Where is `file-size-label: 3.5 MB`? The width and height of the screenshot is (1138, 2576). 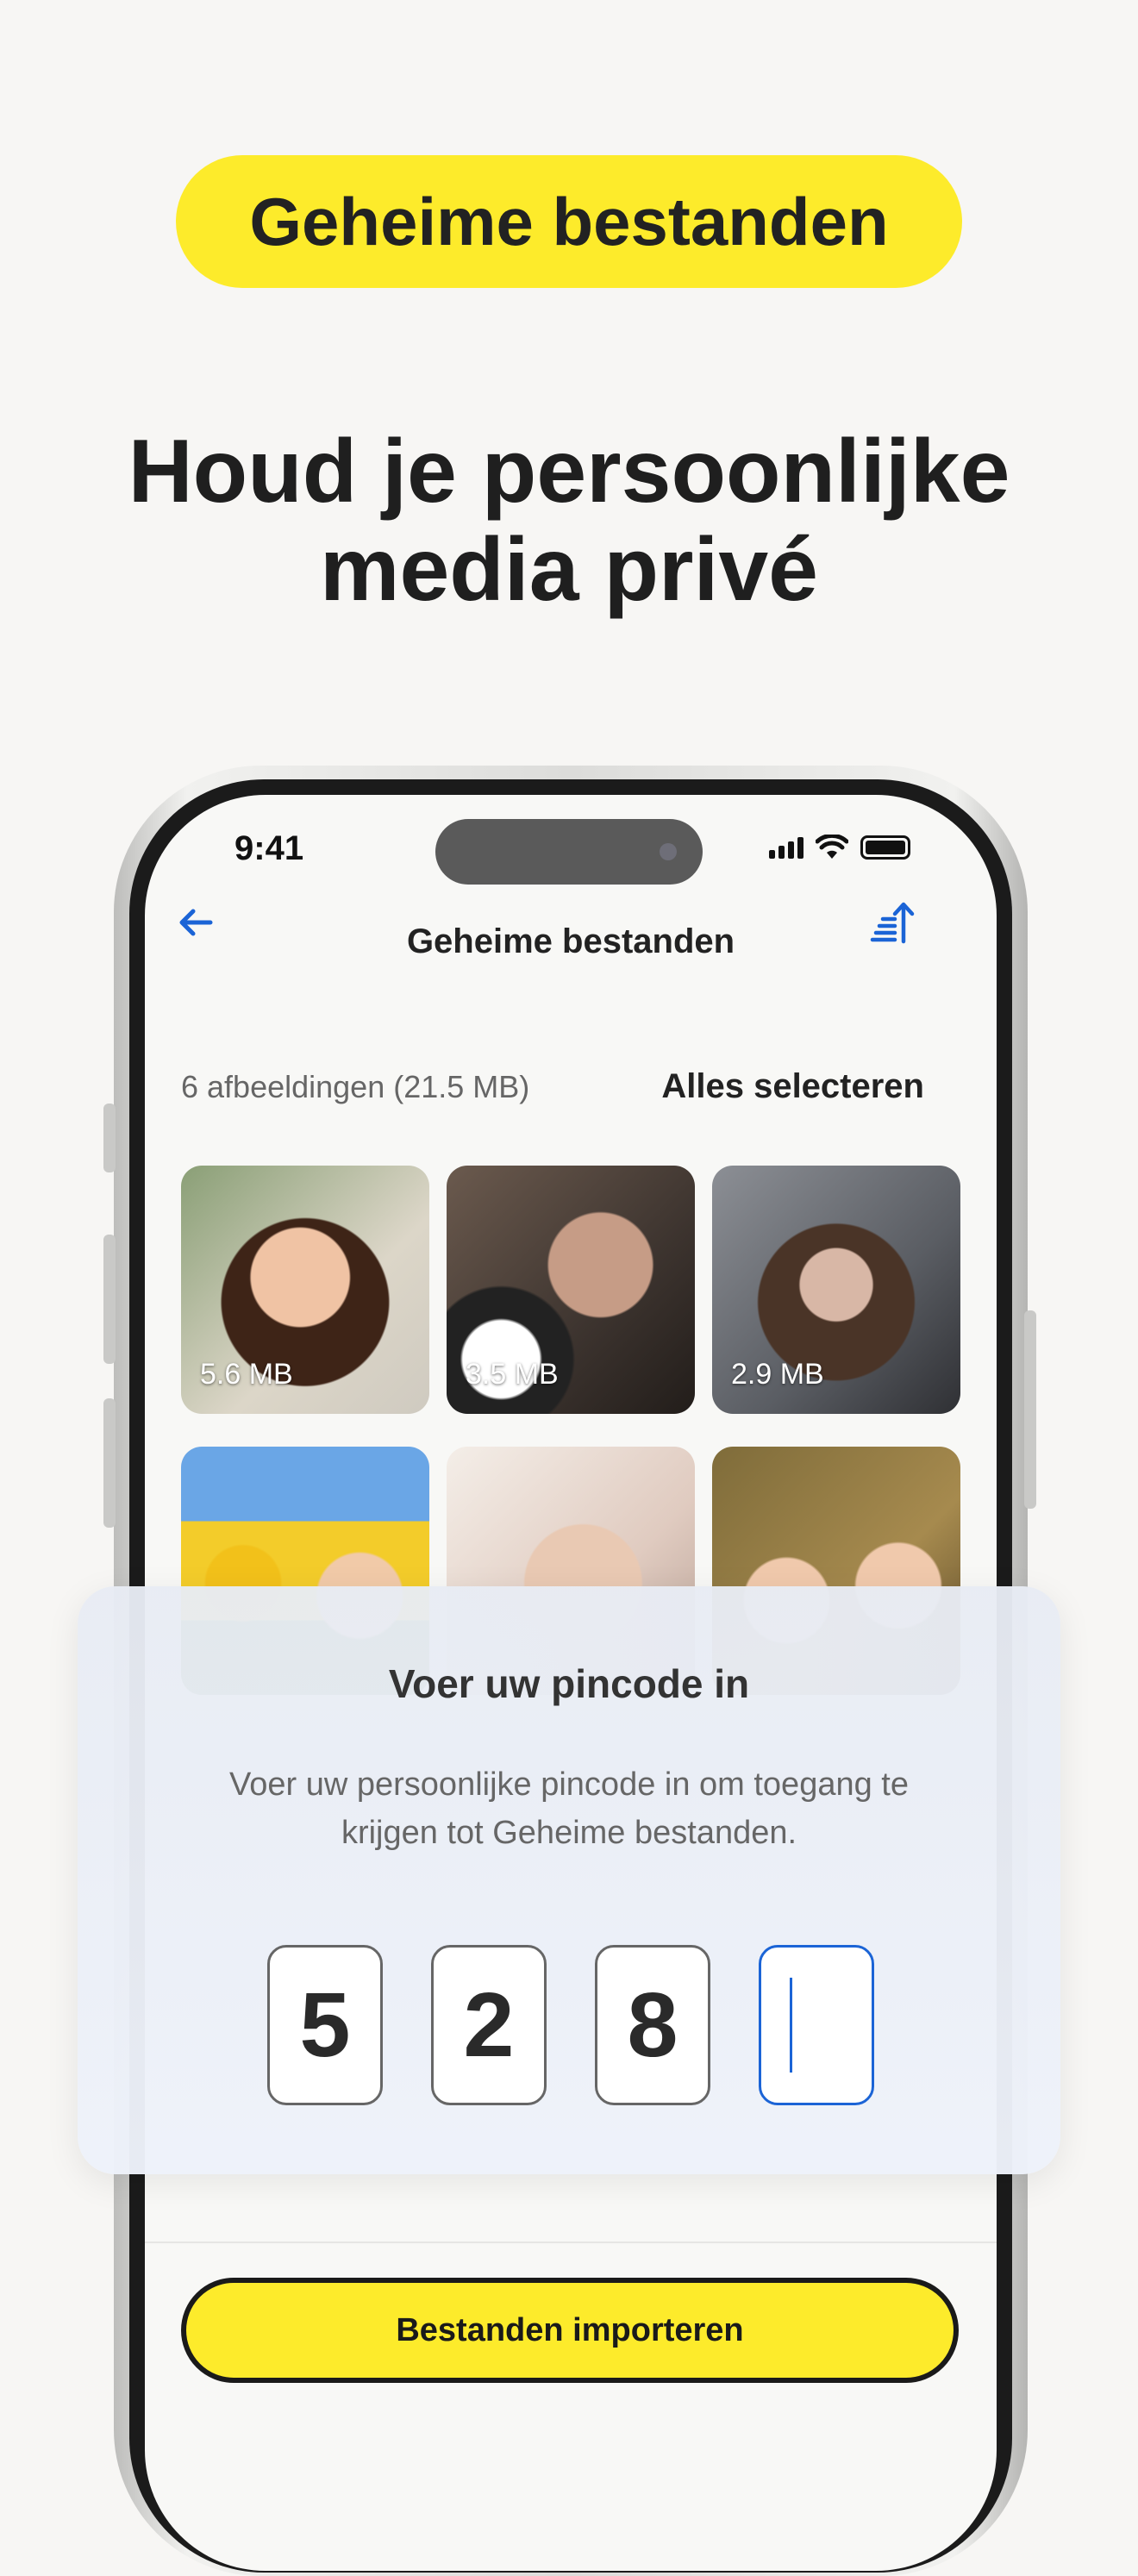 file-size-label: 3.5 MB is located at coordinates (512, 1374).